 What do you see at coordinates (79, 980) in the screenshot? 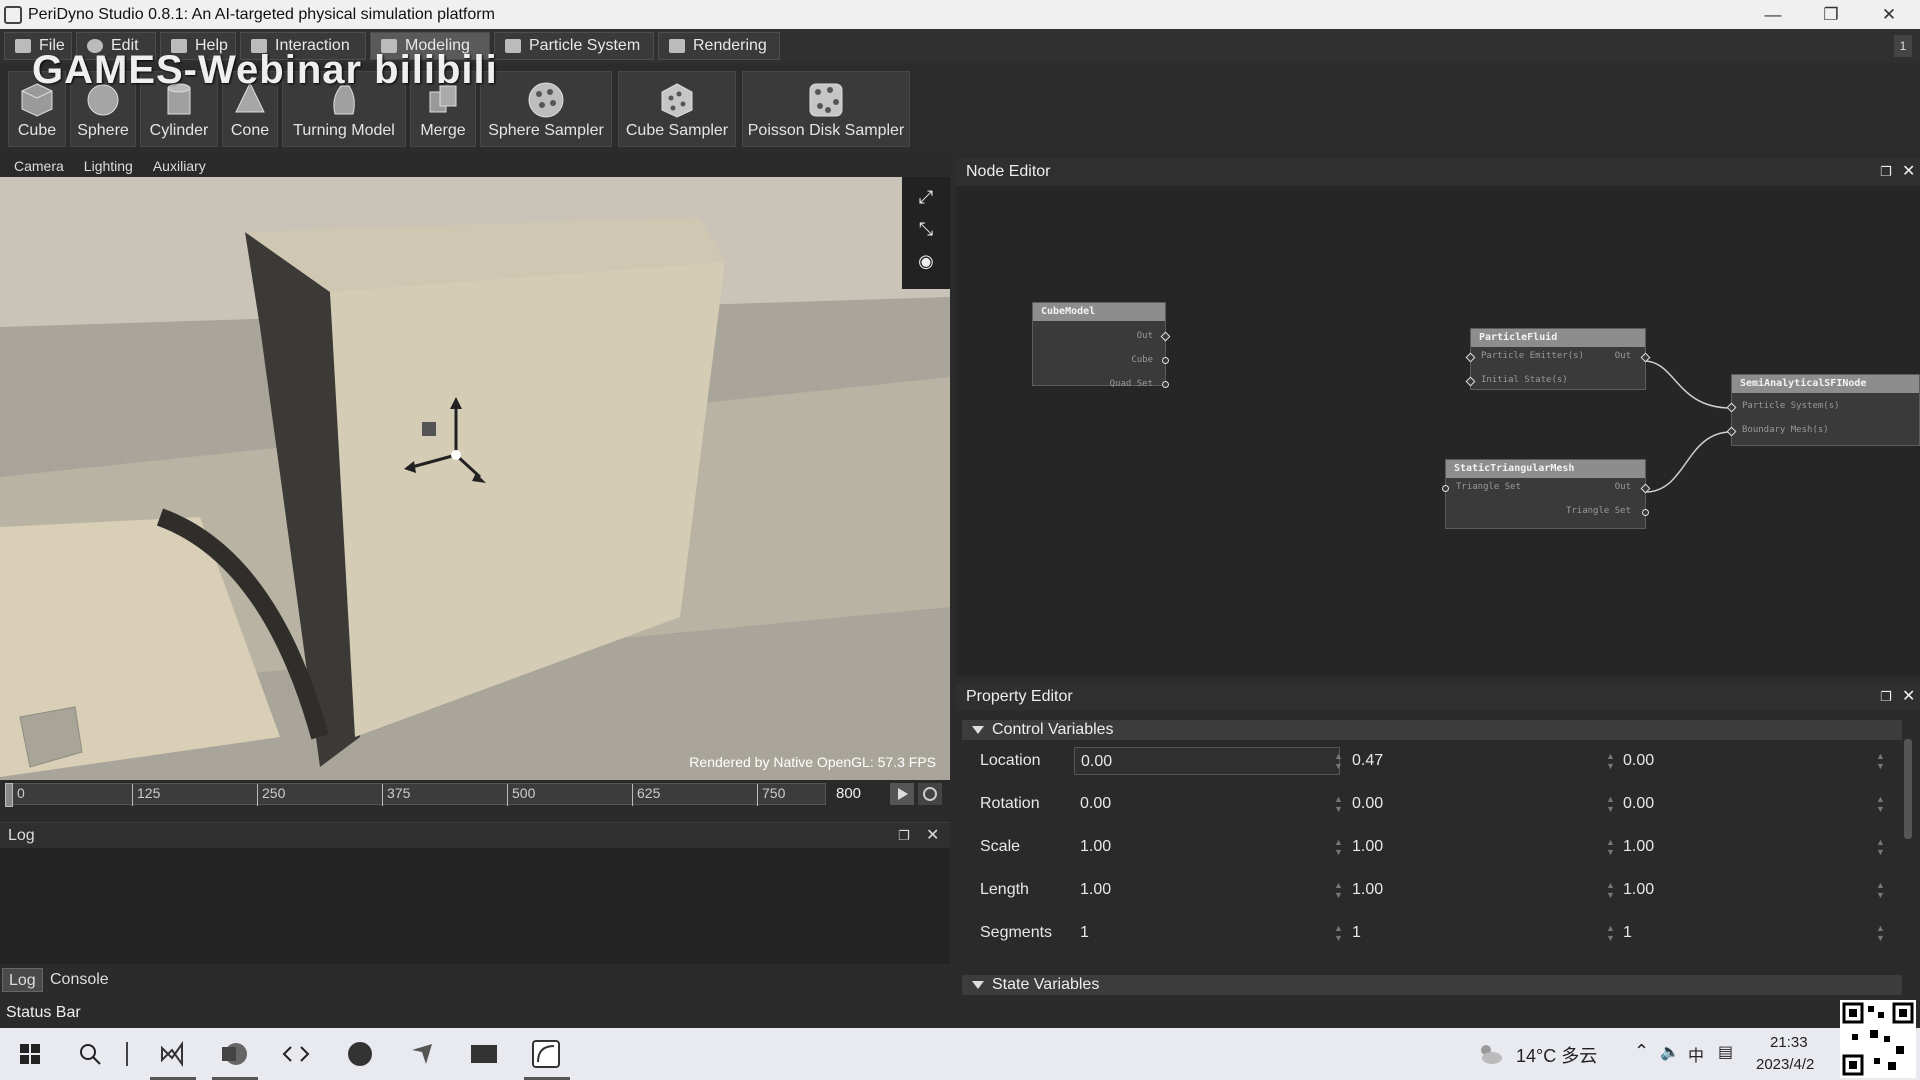
I see `console-tab: Console` at bounding box center [79, 980].